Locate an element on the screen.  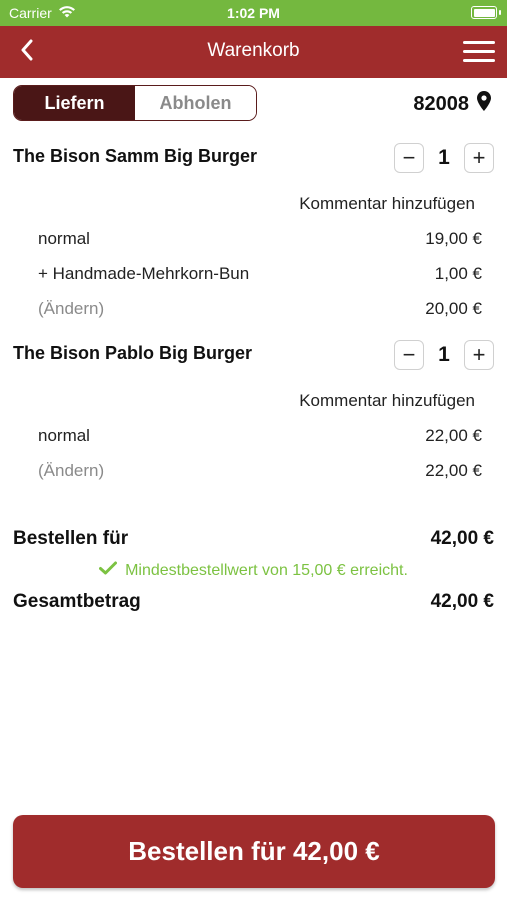
place-order-button: Bestellen für 42,00 € is located at coordinates (254, 851).